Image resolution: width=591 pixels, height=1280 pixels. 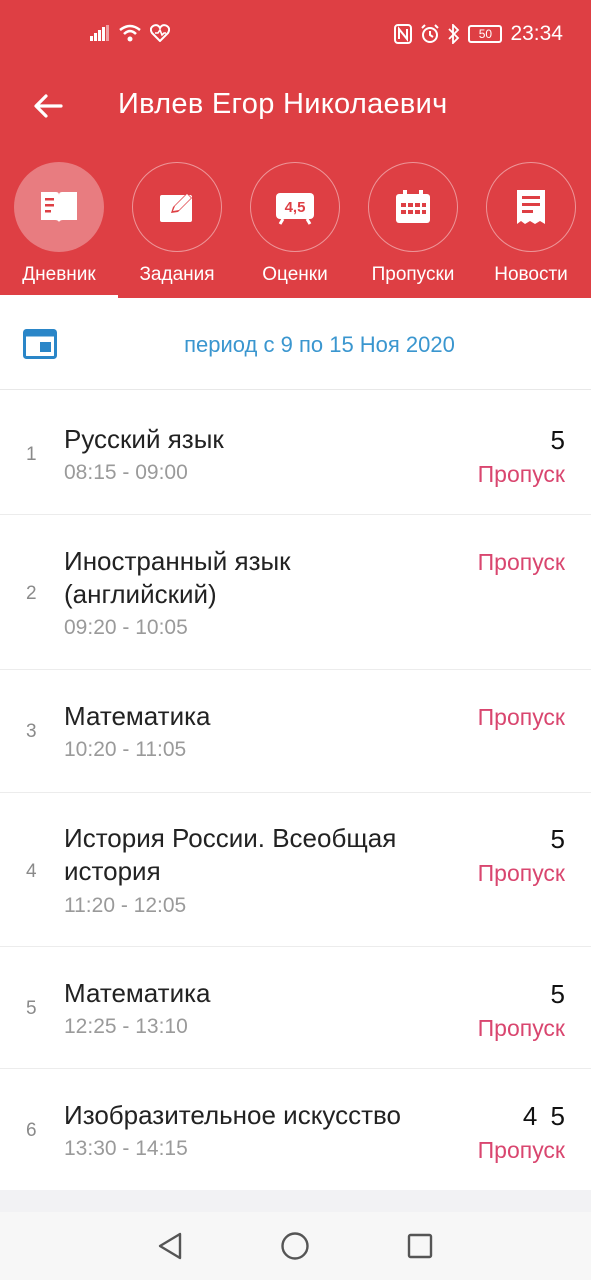 What do you see at coordinates (295, 1008) in the screenshot?
I see `lesson-row: 5 Математика 12:25 - 13:10 5 Пропуск` at bounding box center [295, 1008].